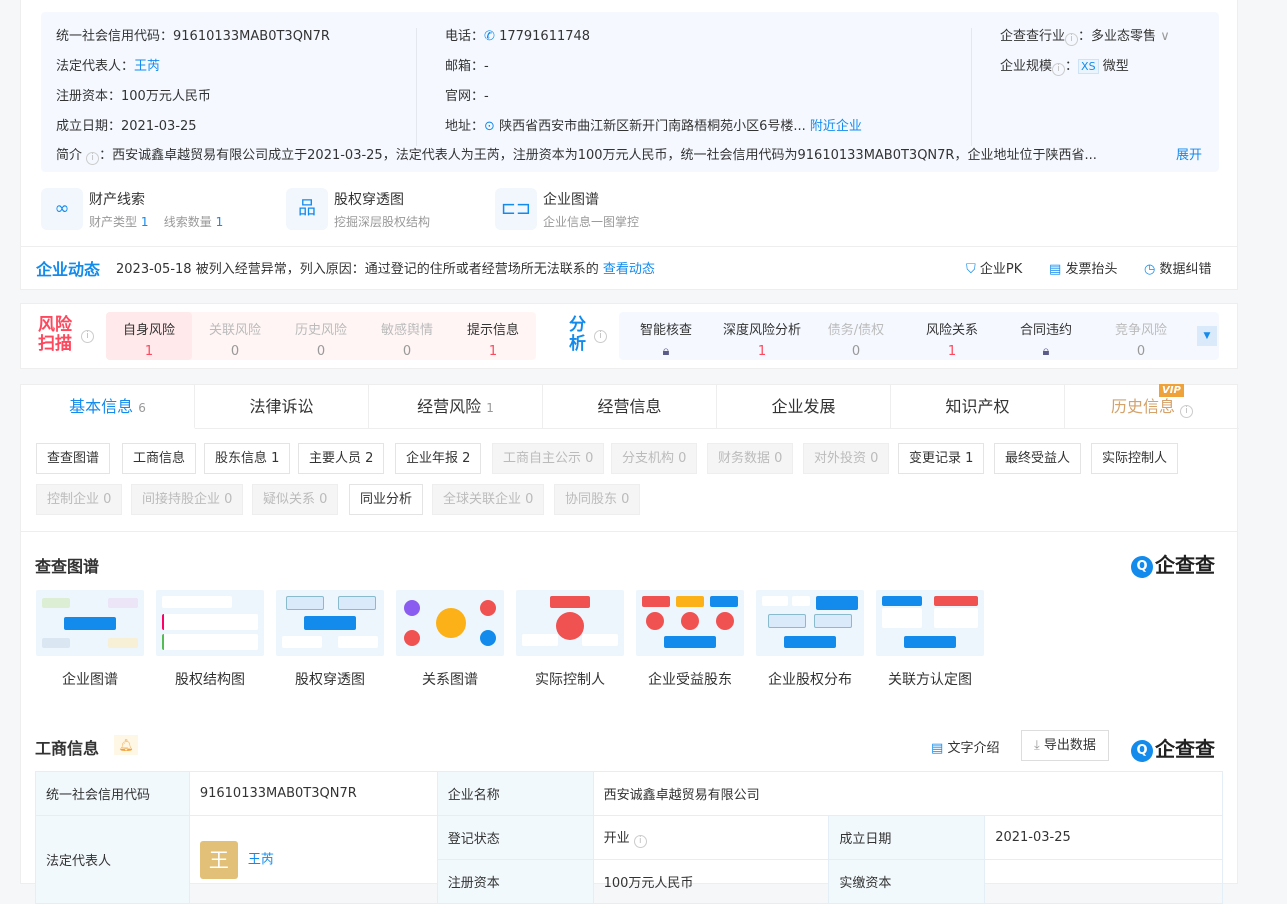 Image resolution: width=1287 pixels, height=904 pixels. What do you see at coordinates (108, 64) in the screenshot?
I see `legal-rep: 法定代表人：王芮` at bounding box center [108, 64].